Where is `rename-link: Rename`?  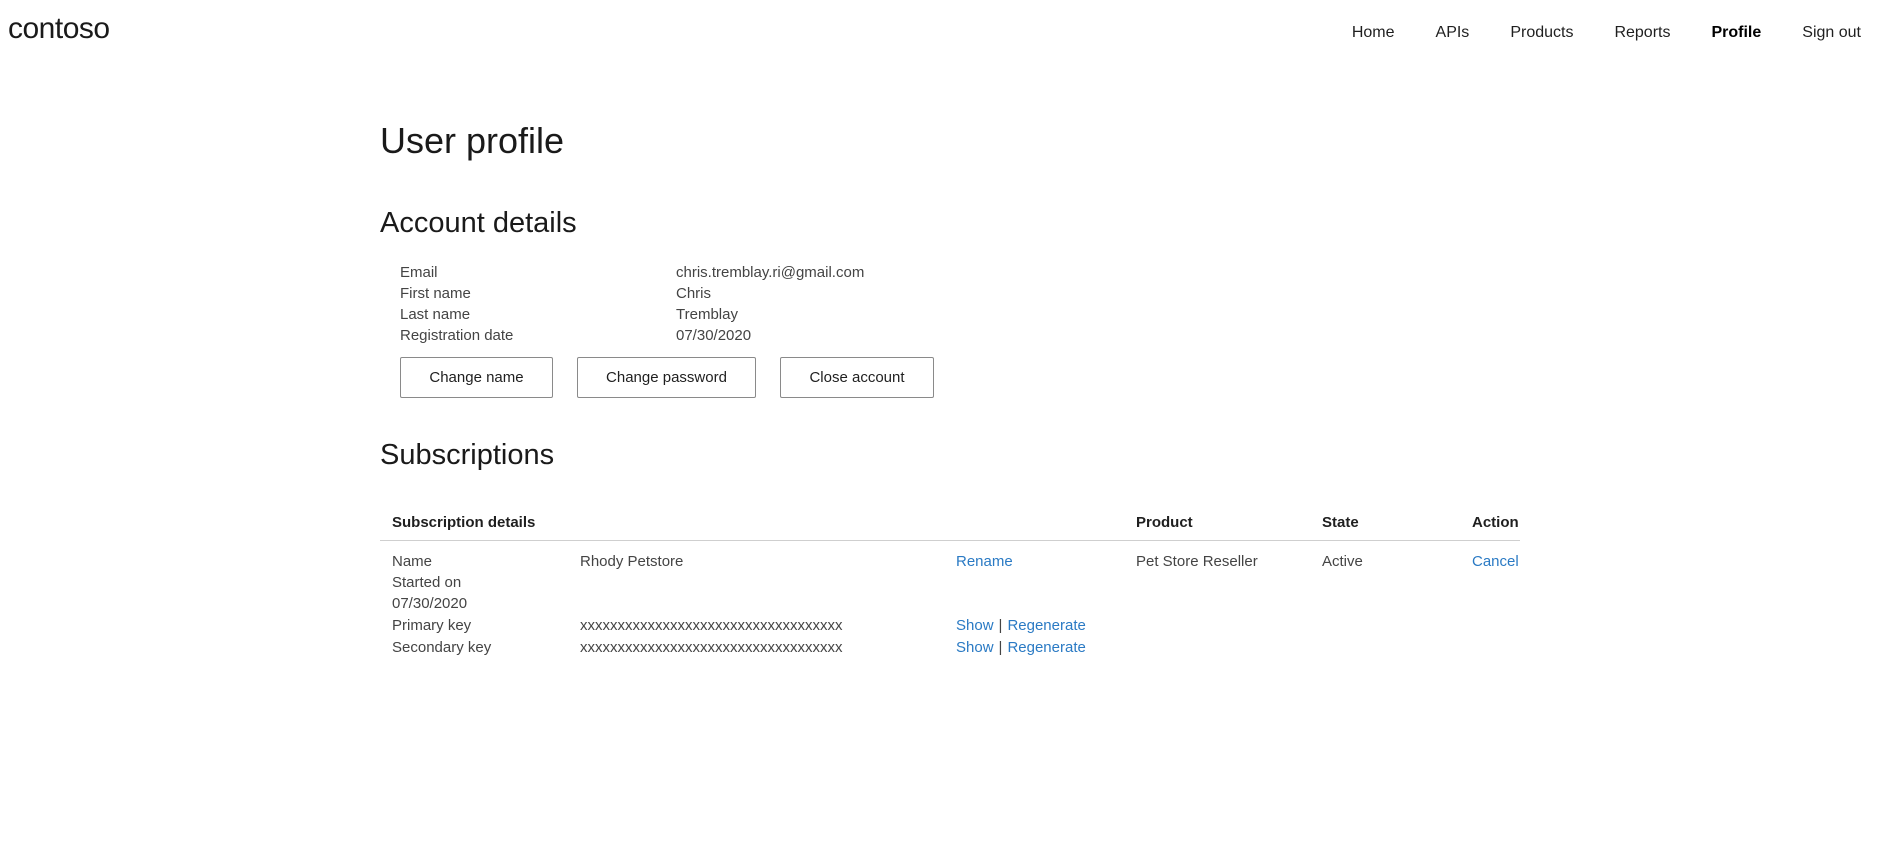
rename-link: Rename is located at coordinates (984, 561).